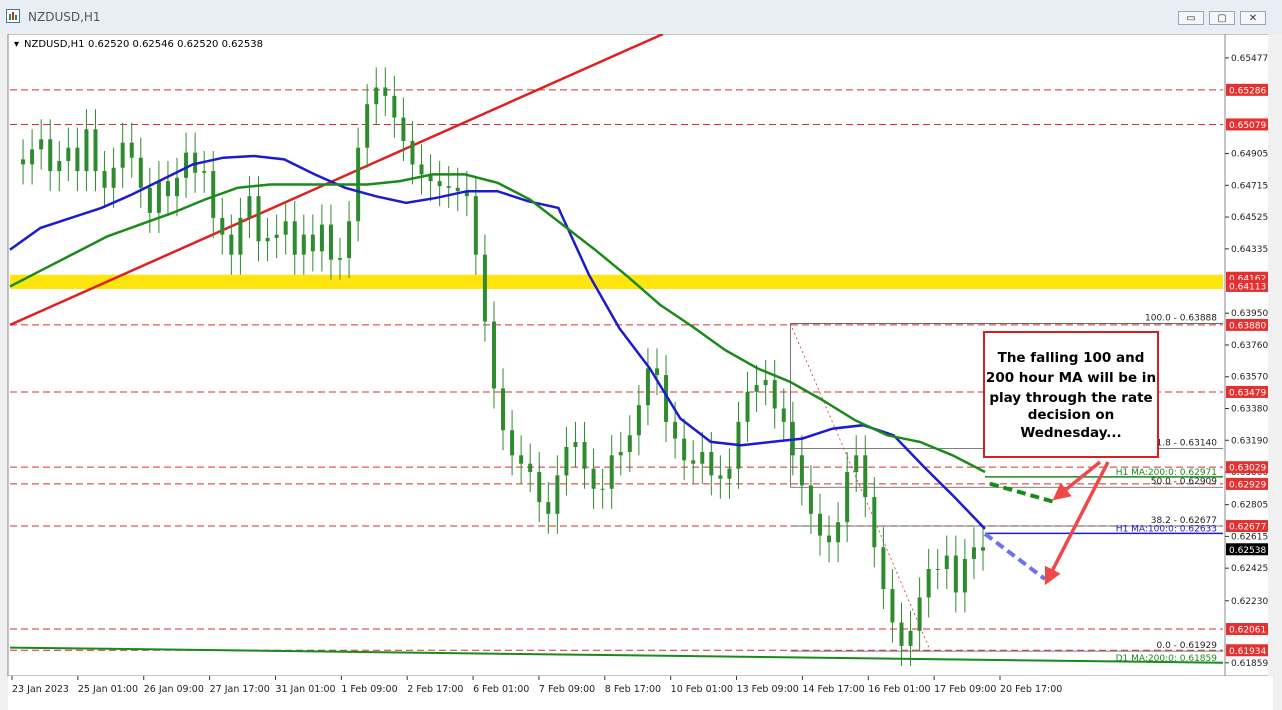  I want to click on price-label-6: 0.63029, so click(1247, 469).